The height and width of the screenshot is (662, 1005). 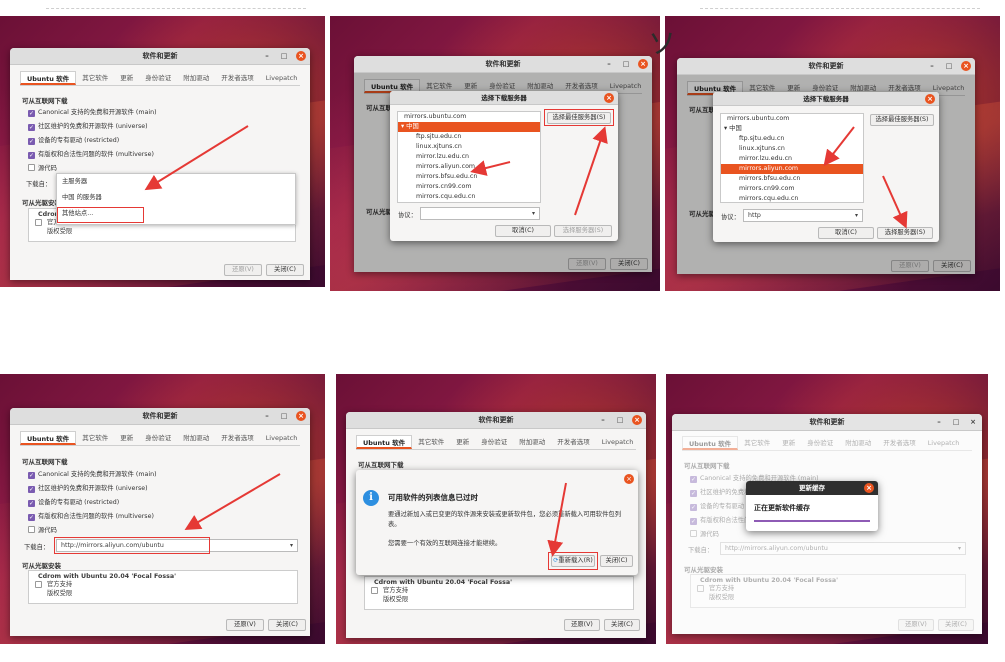 What do you see at coordinates (843, 548) in the screenshot?
I see `download-from-select: http://mirrors.aliyun.com/ubuntu ▾` at bounding box center [843, 548].